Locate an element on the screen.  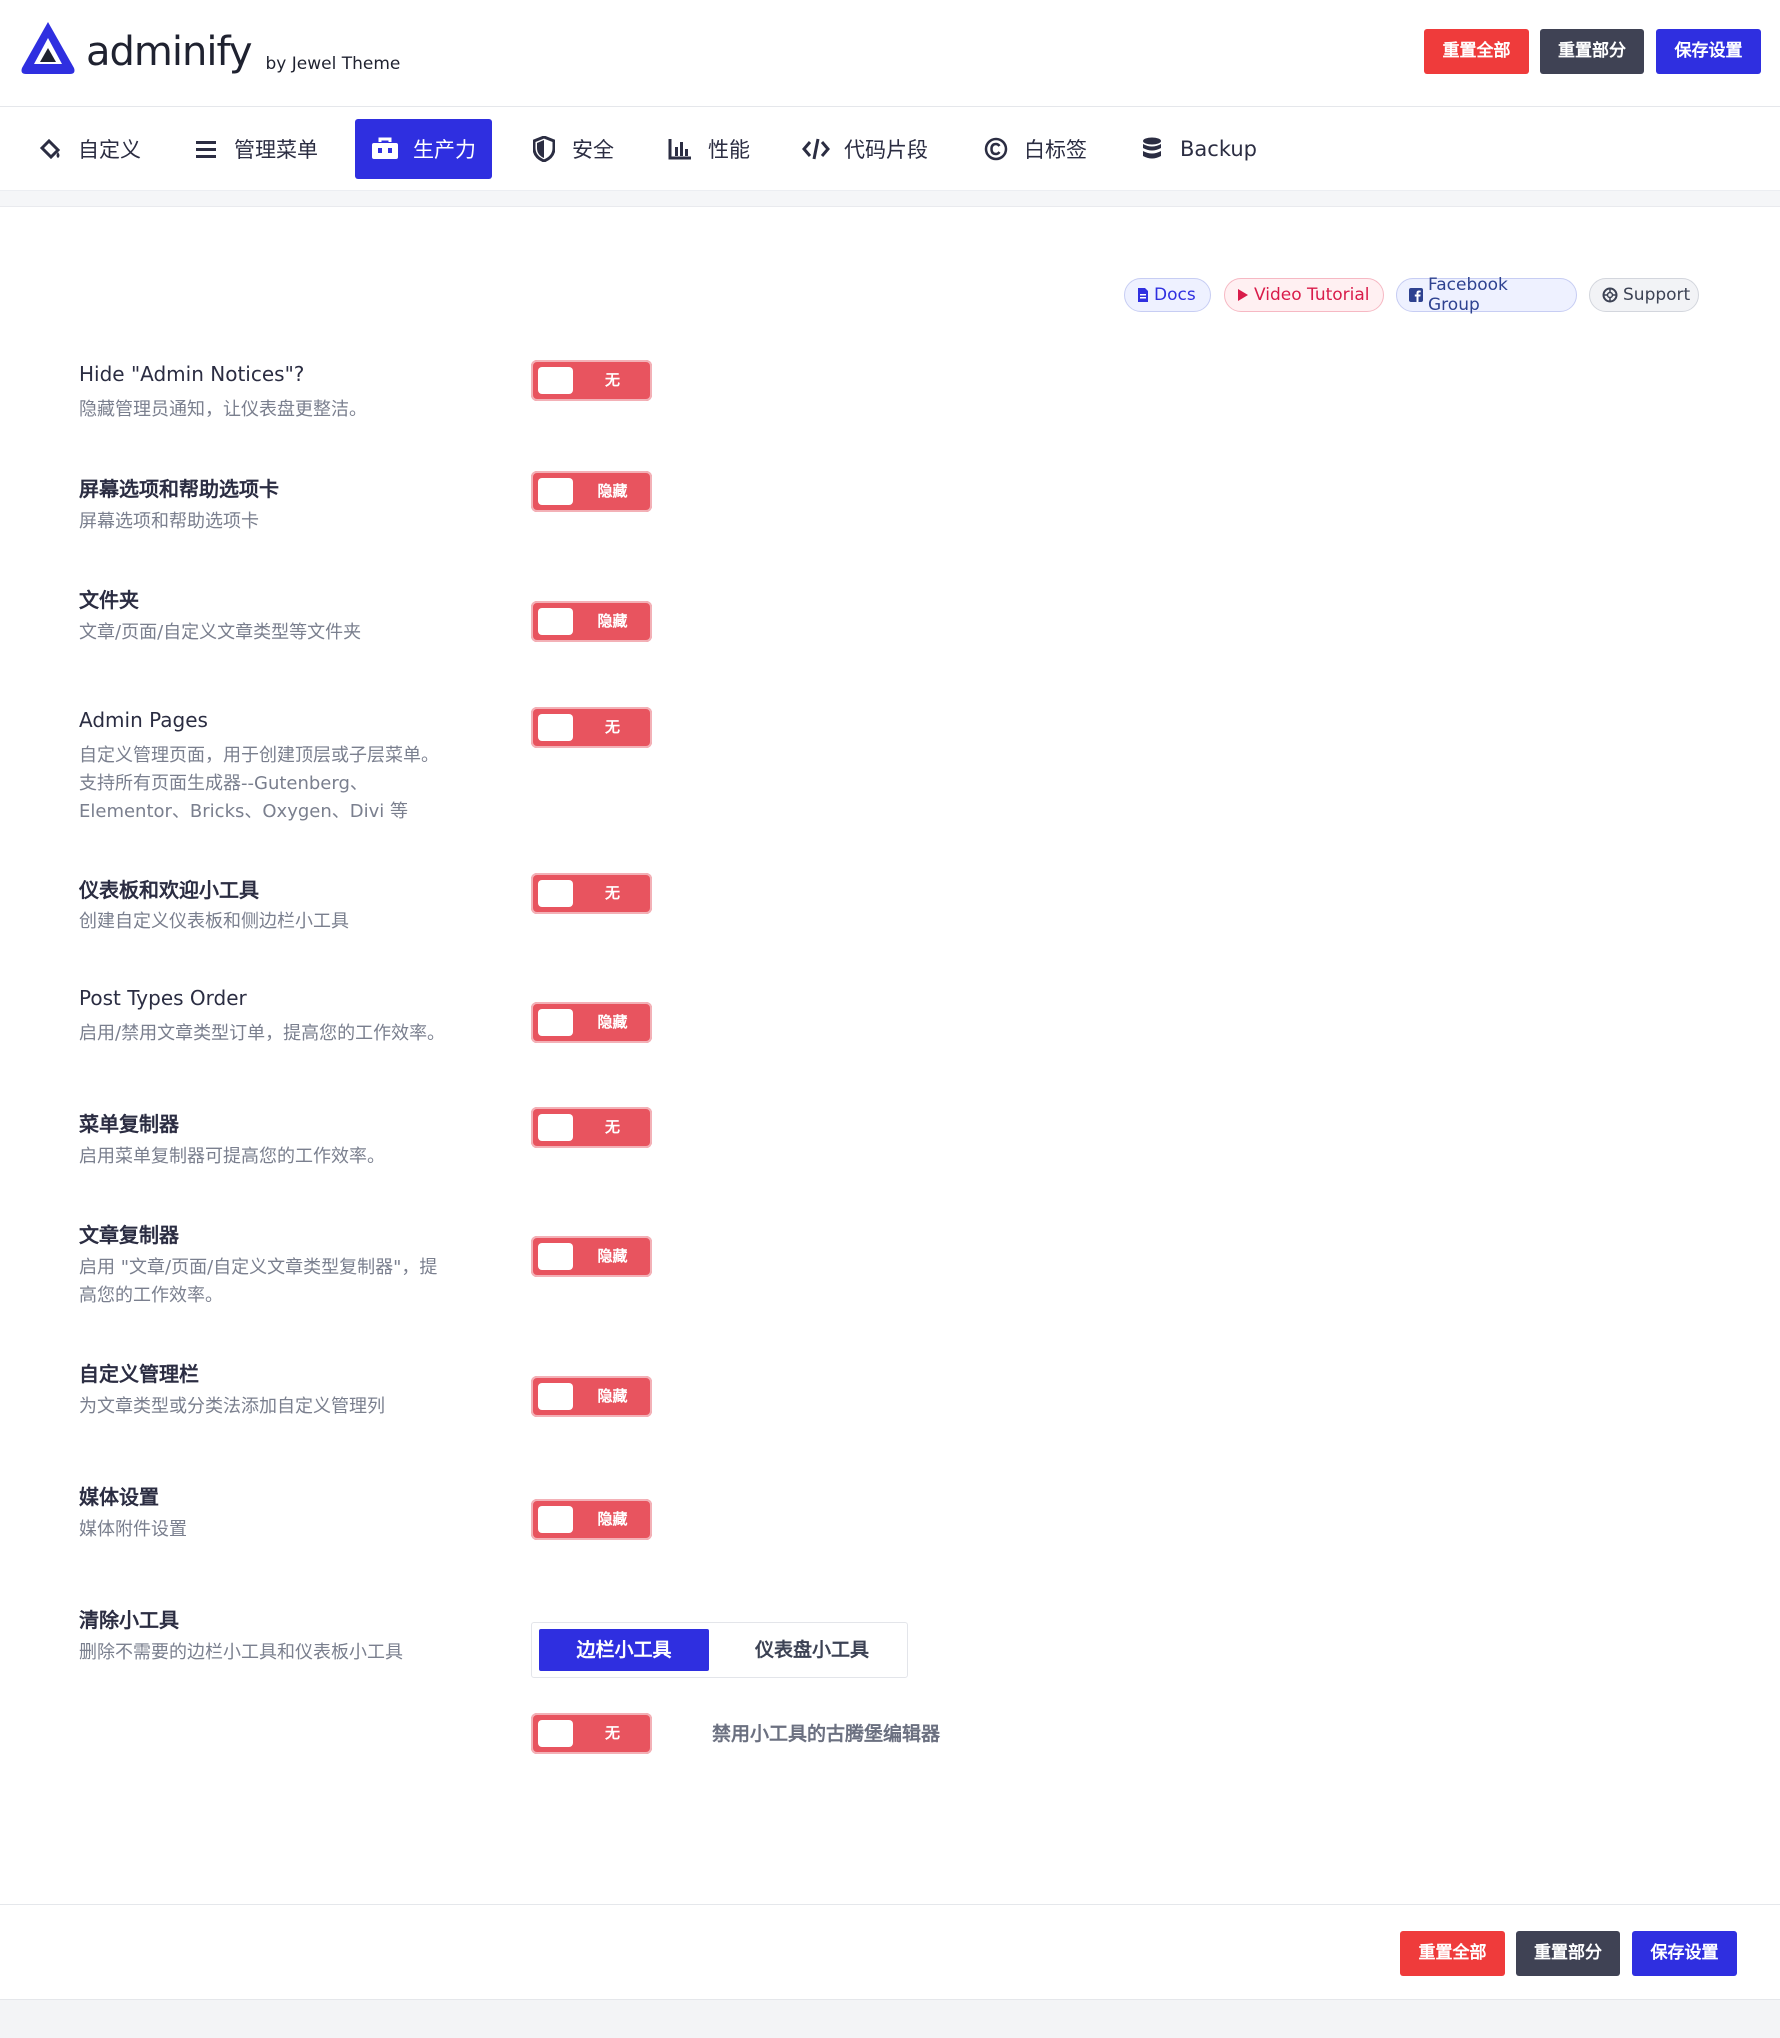
facebook-group-label: Facebook Group is located at coordinates (1468, 295).